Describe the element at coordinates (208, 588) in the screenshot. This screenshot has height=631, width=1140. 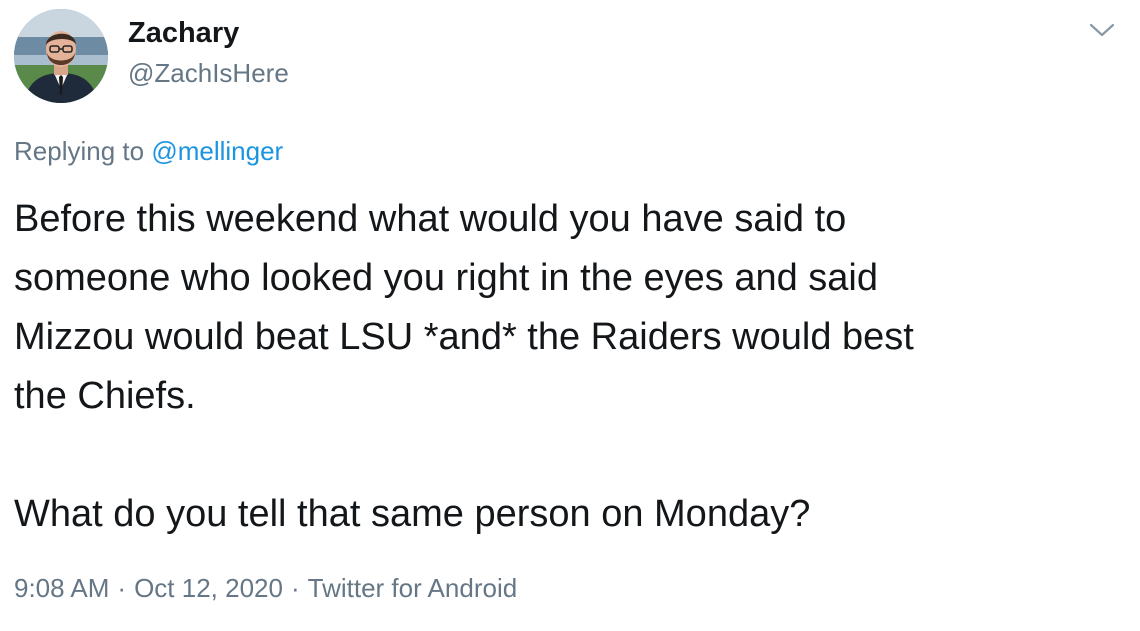
I see `tweet-date: Oct 12, 2020` at that location.